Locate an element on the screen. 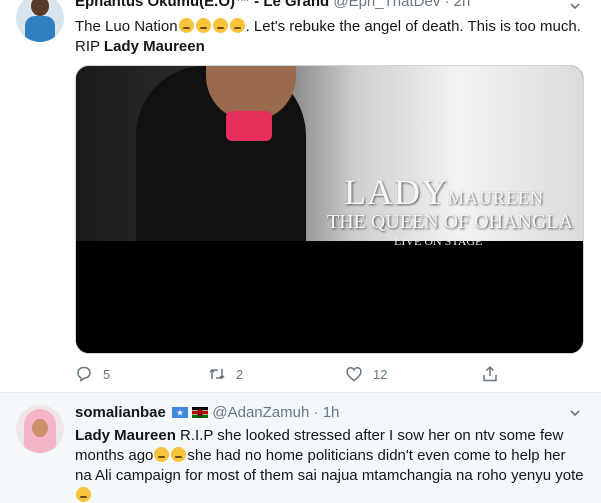 The image size is (601, 503). user-handle: @Eph_ThatDev is located at coordinates (386, 5).